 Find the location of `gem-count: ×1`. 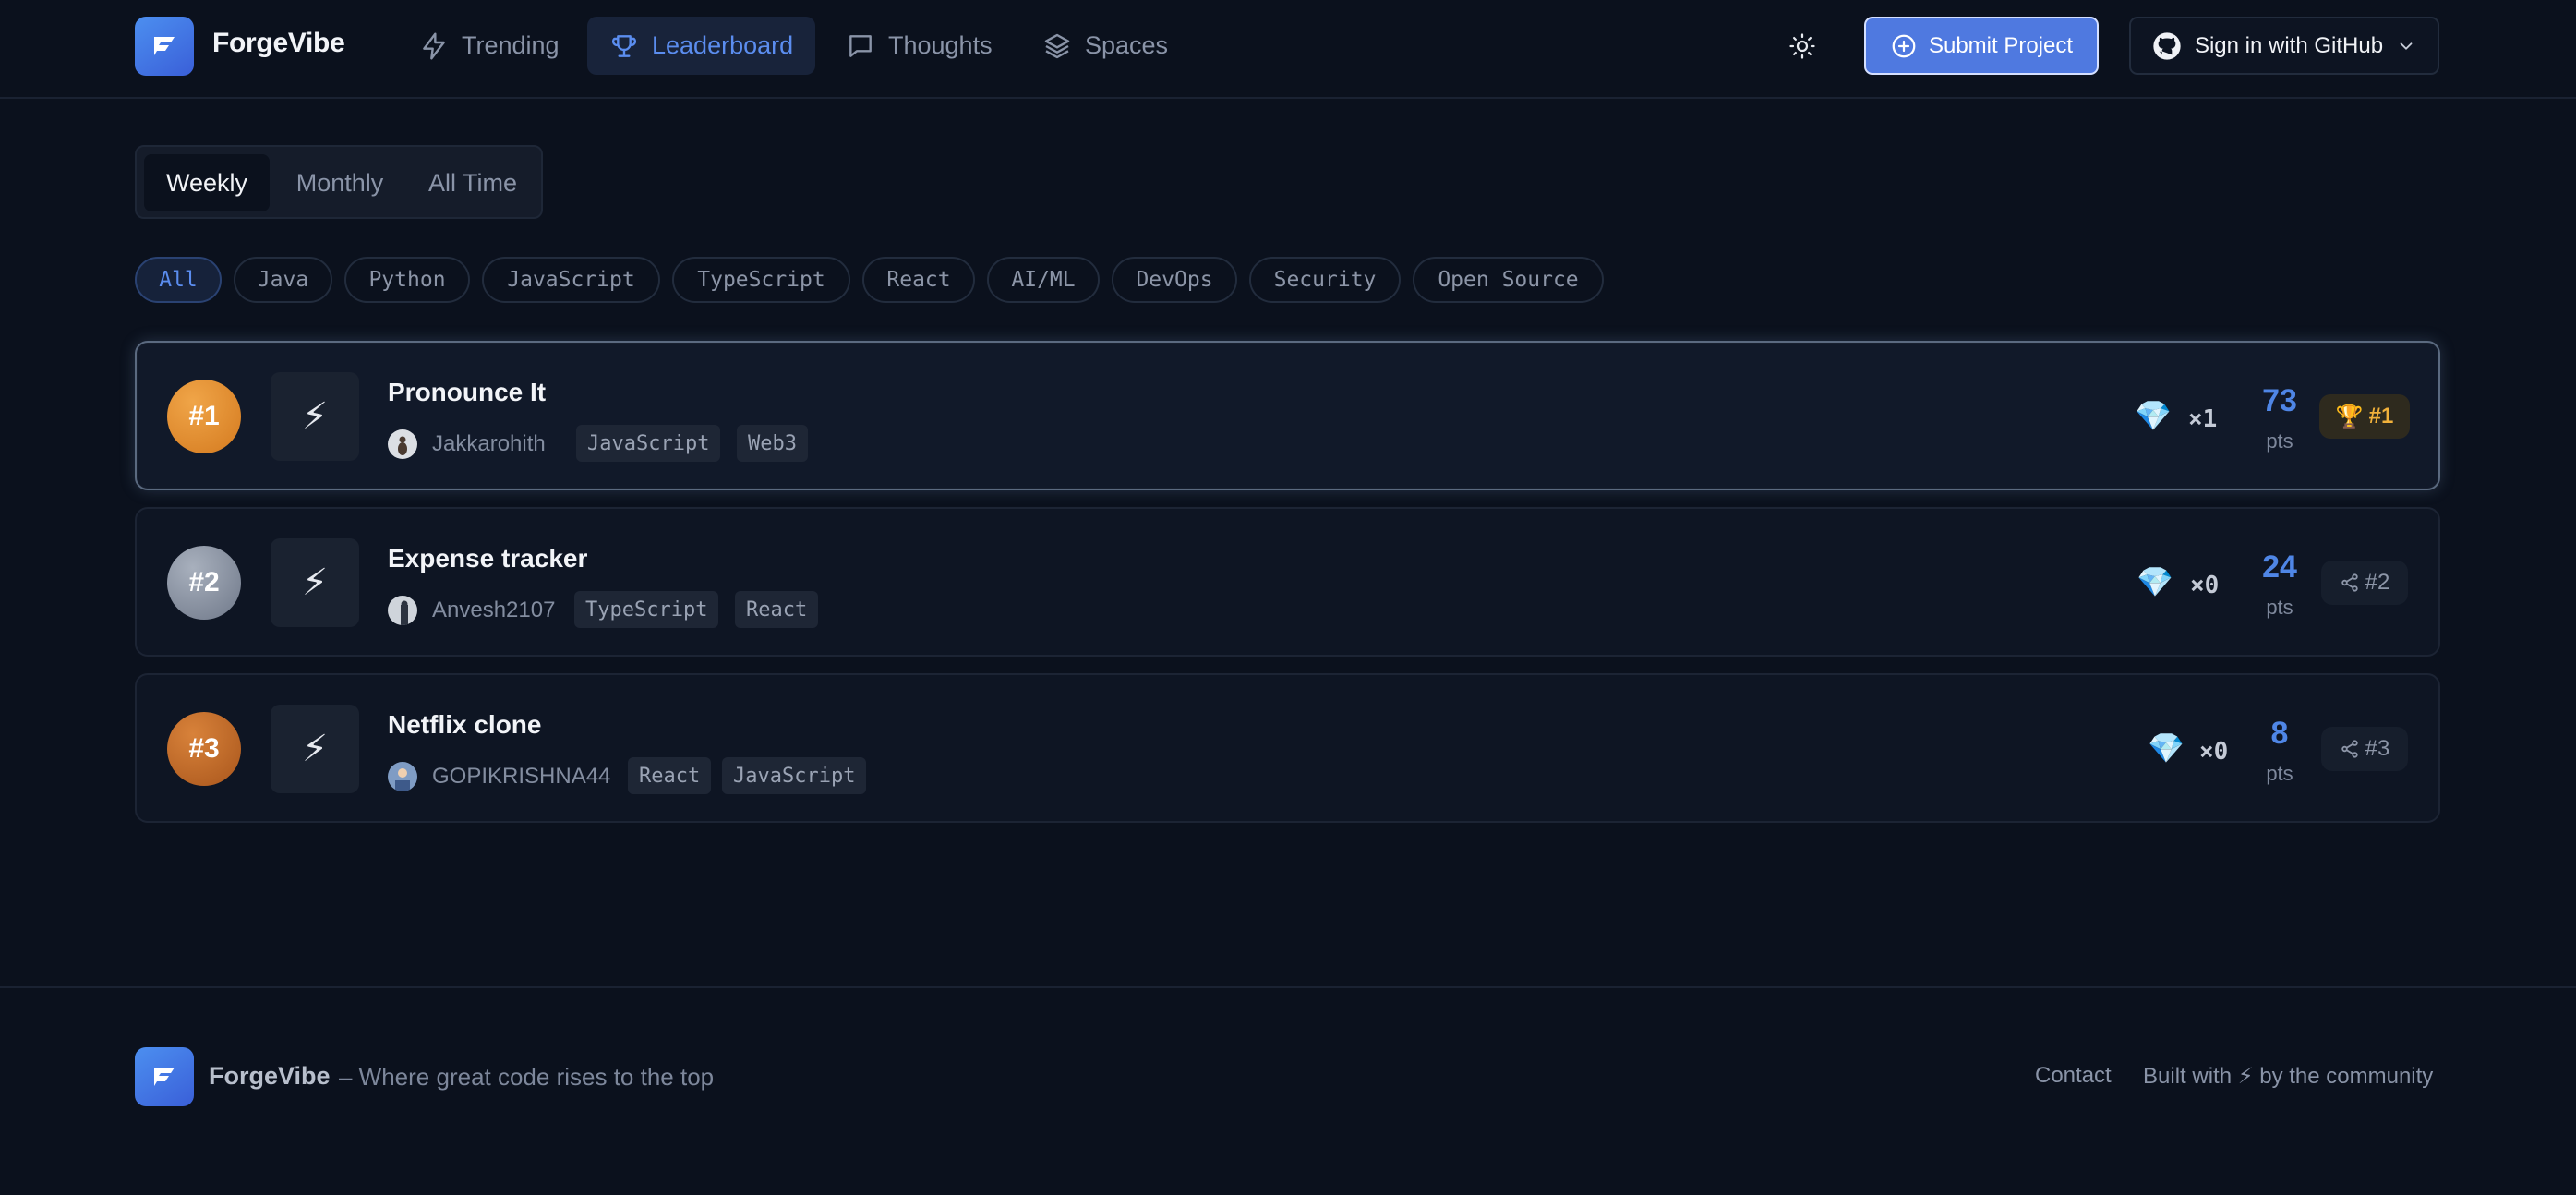

gem-count: ×1 is located at coordinates (2203, 419).